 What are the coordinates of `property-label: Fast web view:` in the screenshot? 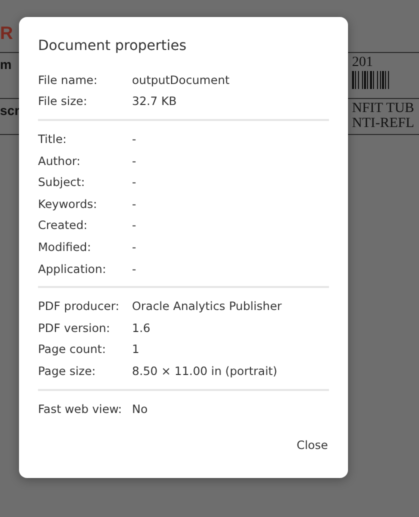 It's located at (80, 409).